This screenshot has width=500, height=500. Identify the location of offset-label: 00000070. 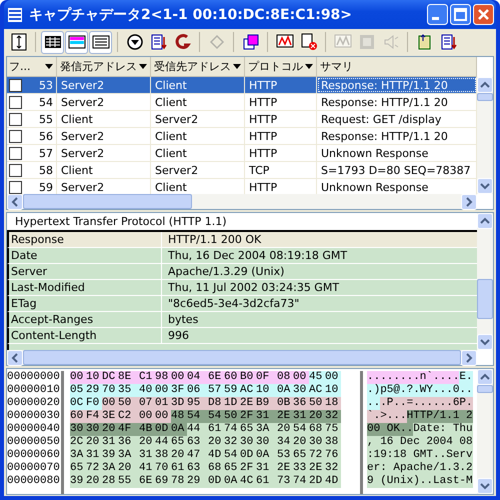
(34, 468).